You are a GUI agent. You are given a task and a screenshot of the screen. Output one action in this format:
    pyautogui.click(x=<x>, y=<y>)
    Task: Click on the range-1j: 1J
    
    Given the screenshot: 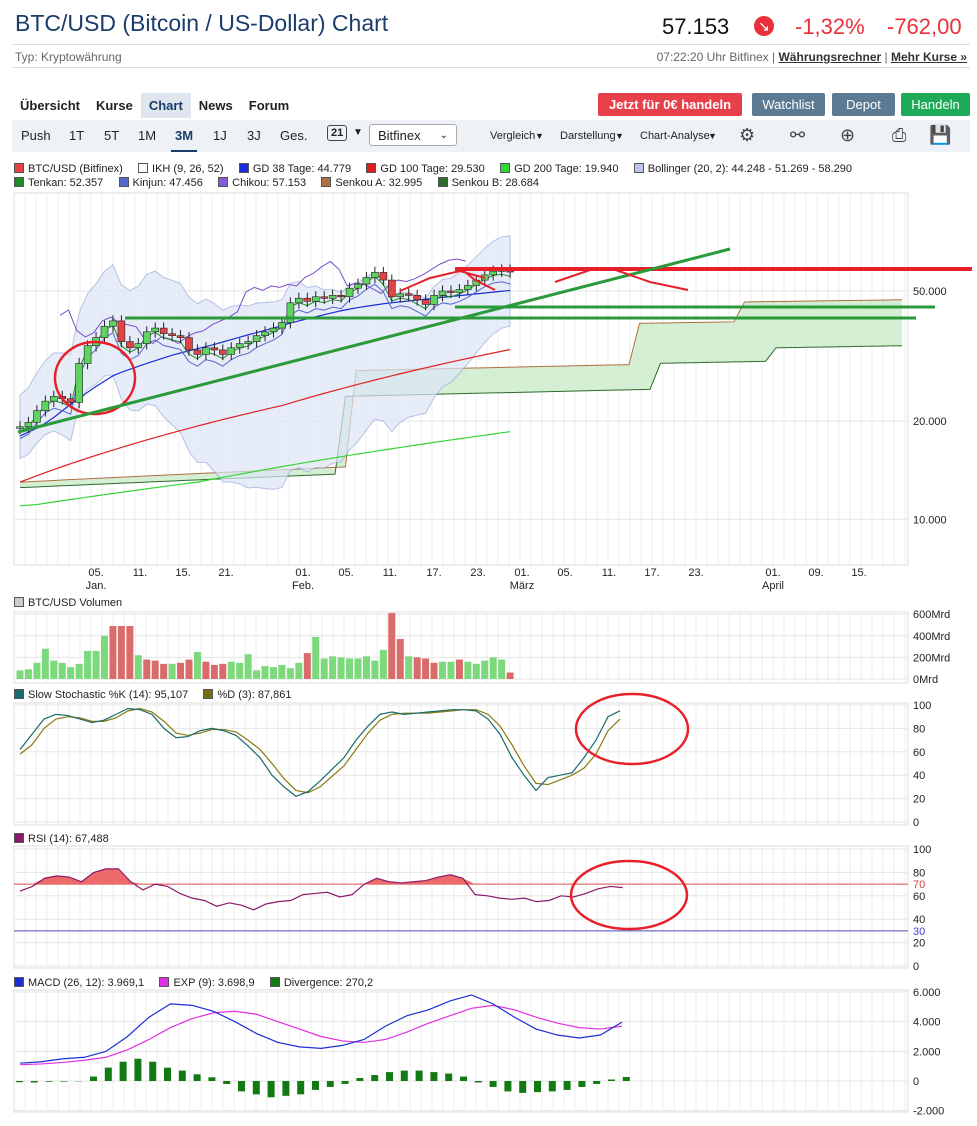 What is the action you would take?
    pyautogui.click(x=220, y=135)
    